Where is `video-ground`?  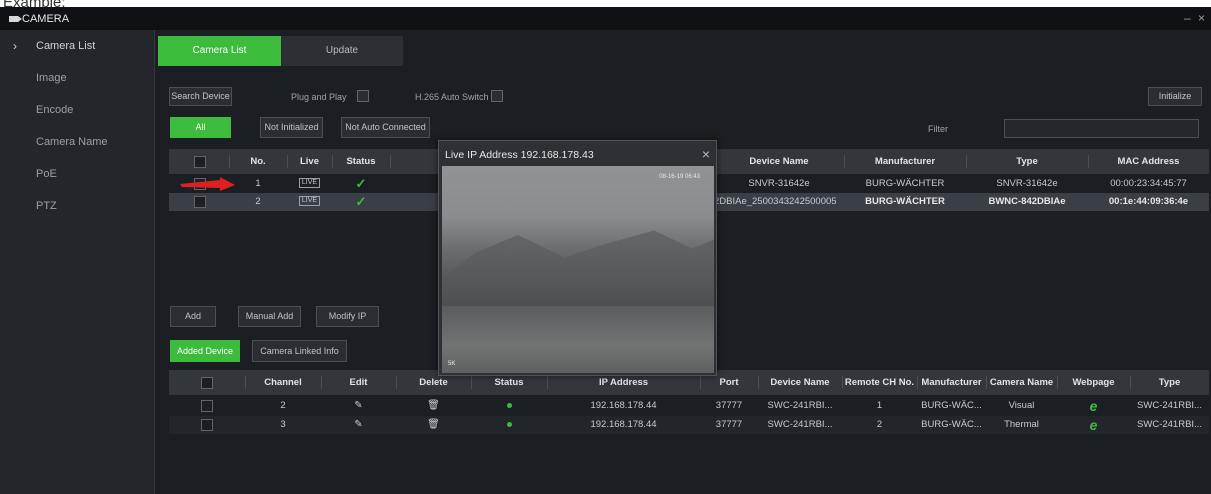
video-ground is located at coordinates (578, 339).